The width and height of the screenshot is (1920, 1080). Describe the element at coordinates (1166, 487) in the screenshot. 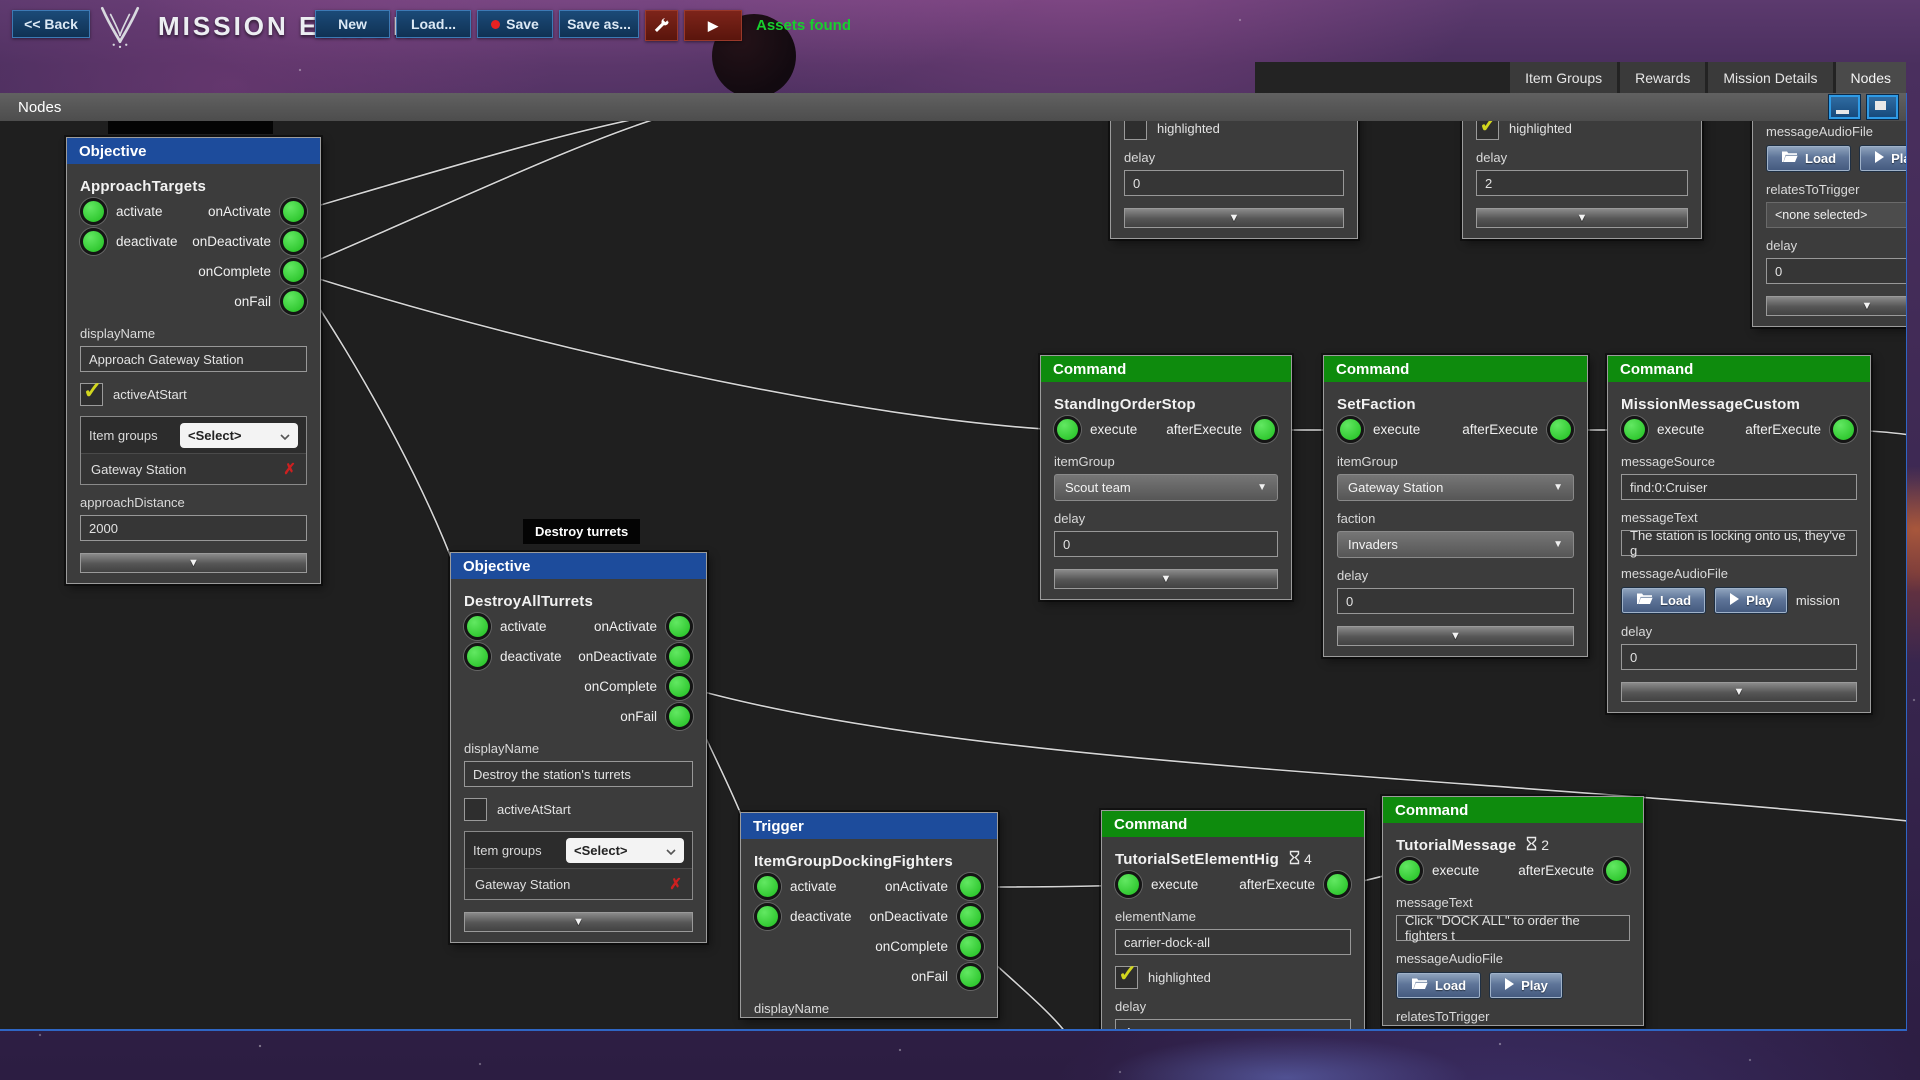

I see `itemgroup-dropdown: Scout team ▼` at that location.